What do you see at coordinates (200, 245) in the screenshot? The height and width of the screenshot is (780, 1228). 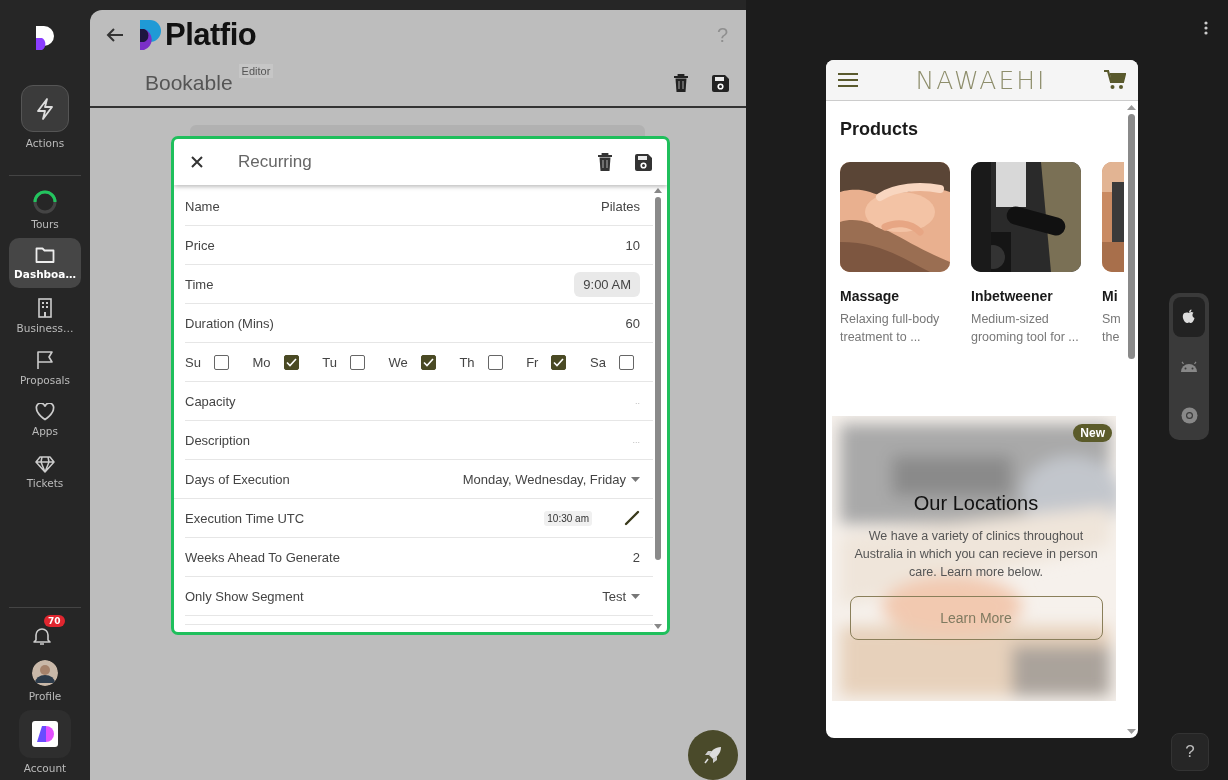 I see `field-label: Price` at bounding box center [200, 245].